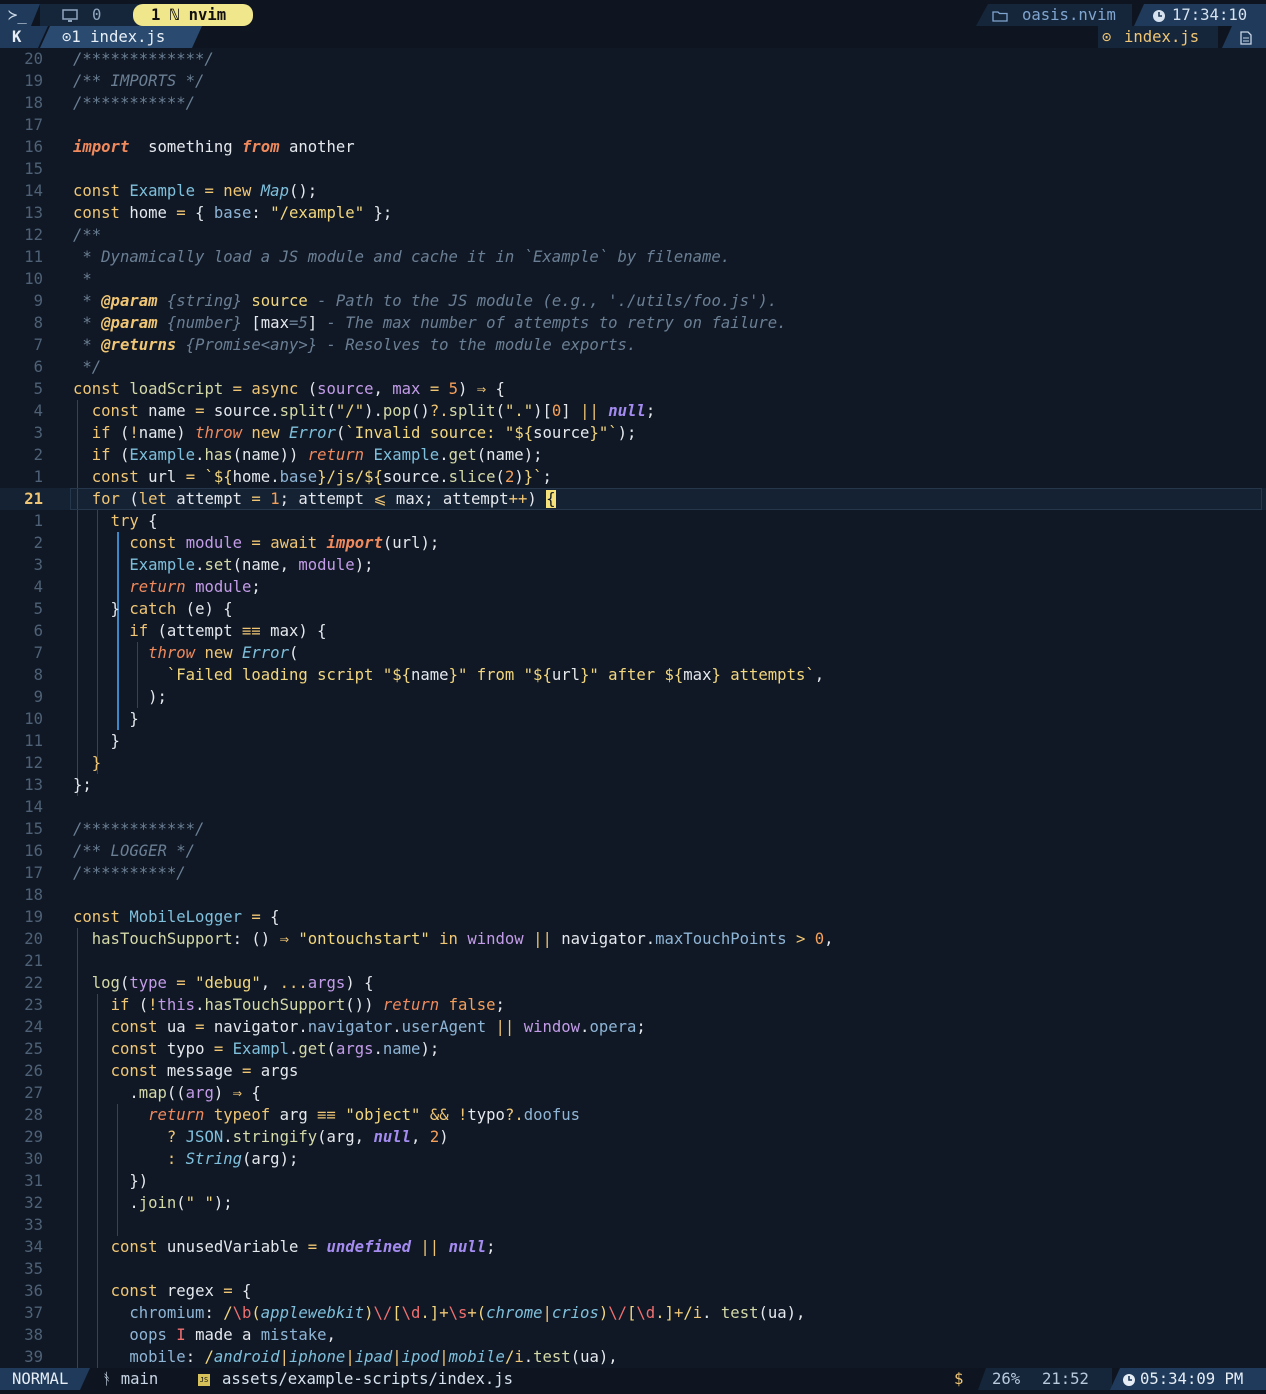 The image size is (1266, 1394). I want to click on tmux-session: oasis.nvim, so click(1054, 15).